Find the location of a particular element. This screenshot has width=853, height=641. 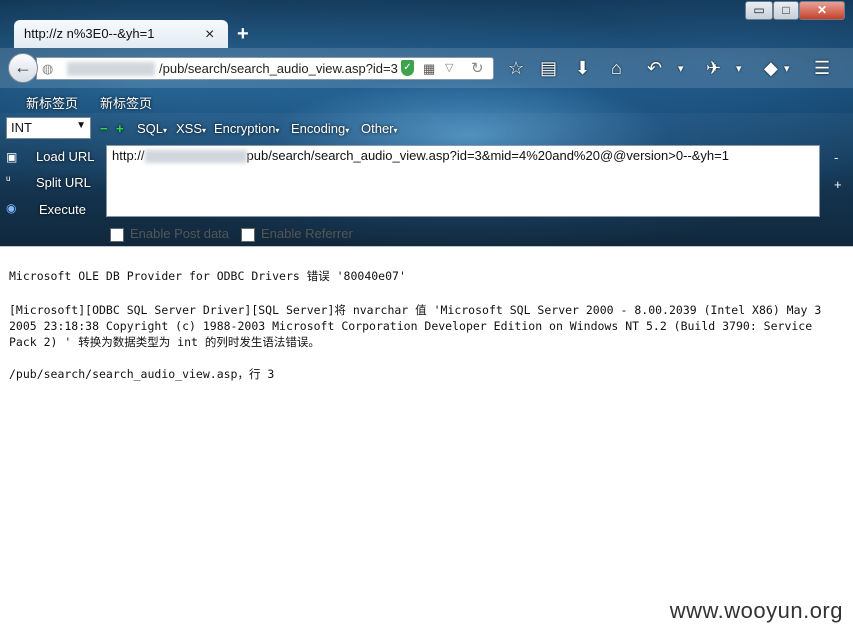

shield-icon: ✓ is located at coordinates (407, 68).